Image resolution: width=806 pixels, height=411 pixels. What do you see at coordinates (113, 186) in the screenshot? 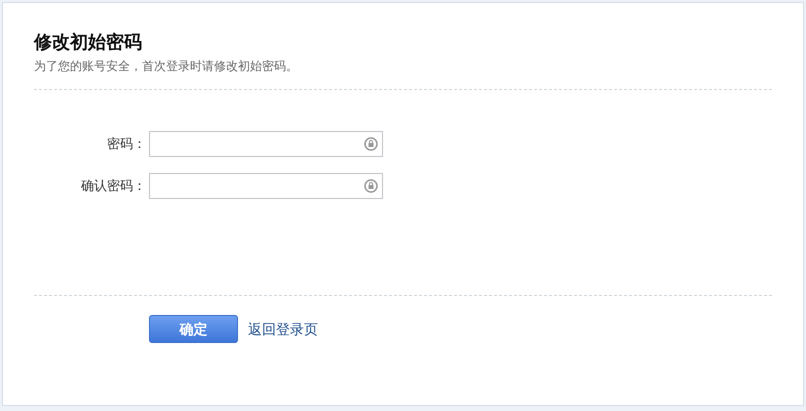
I see `field-label: 确认密码：` at bounding box center [113, 186].